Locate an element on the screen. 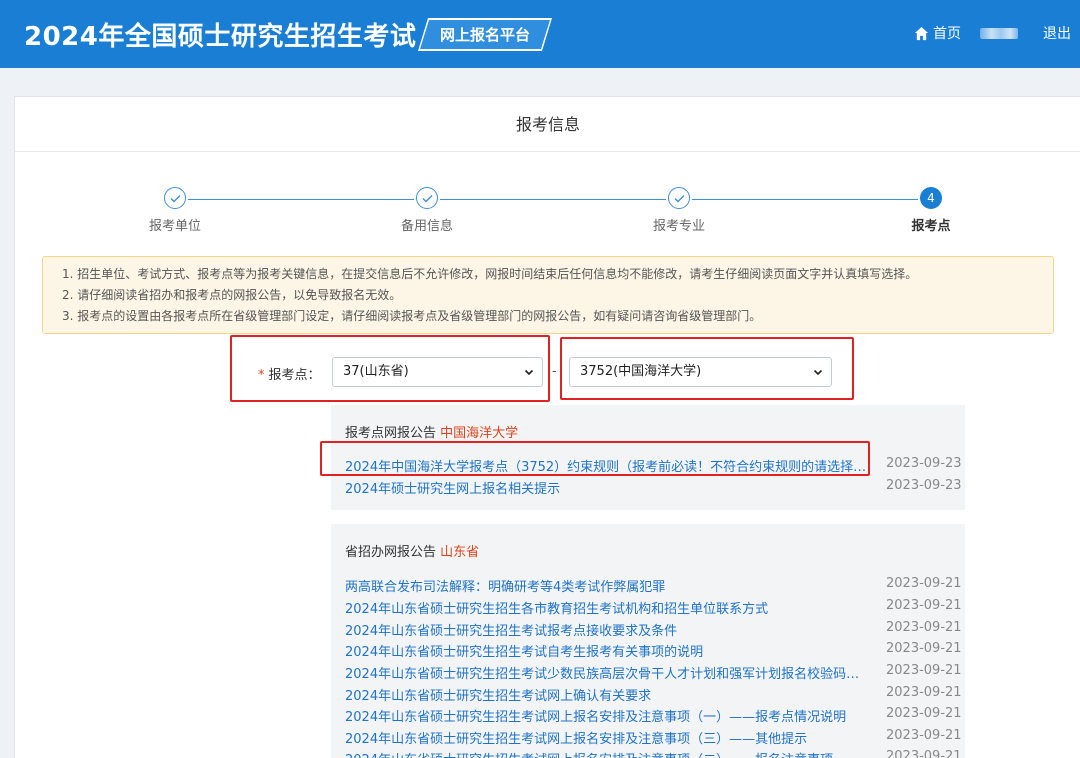  province-notice-link: 两高联合发布司法解释：明确研考等4类考试作弊属犯罪 is located at coordinates (606, 585).